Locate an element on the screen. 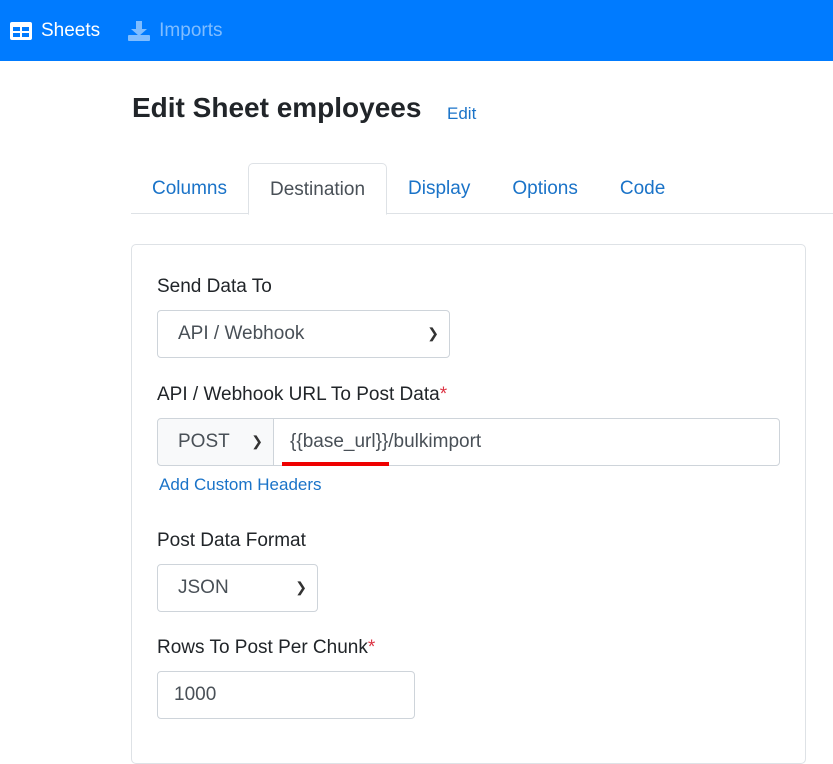 This screenshot has height=764, width=833. url-input: {{base_url}}/bulkimport is located at coordinates (526, 442).